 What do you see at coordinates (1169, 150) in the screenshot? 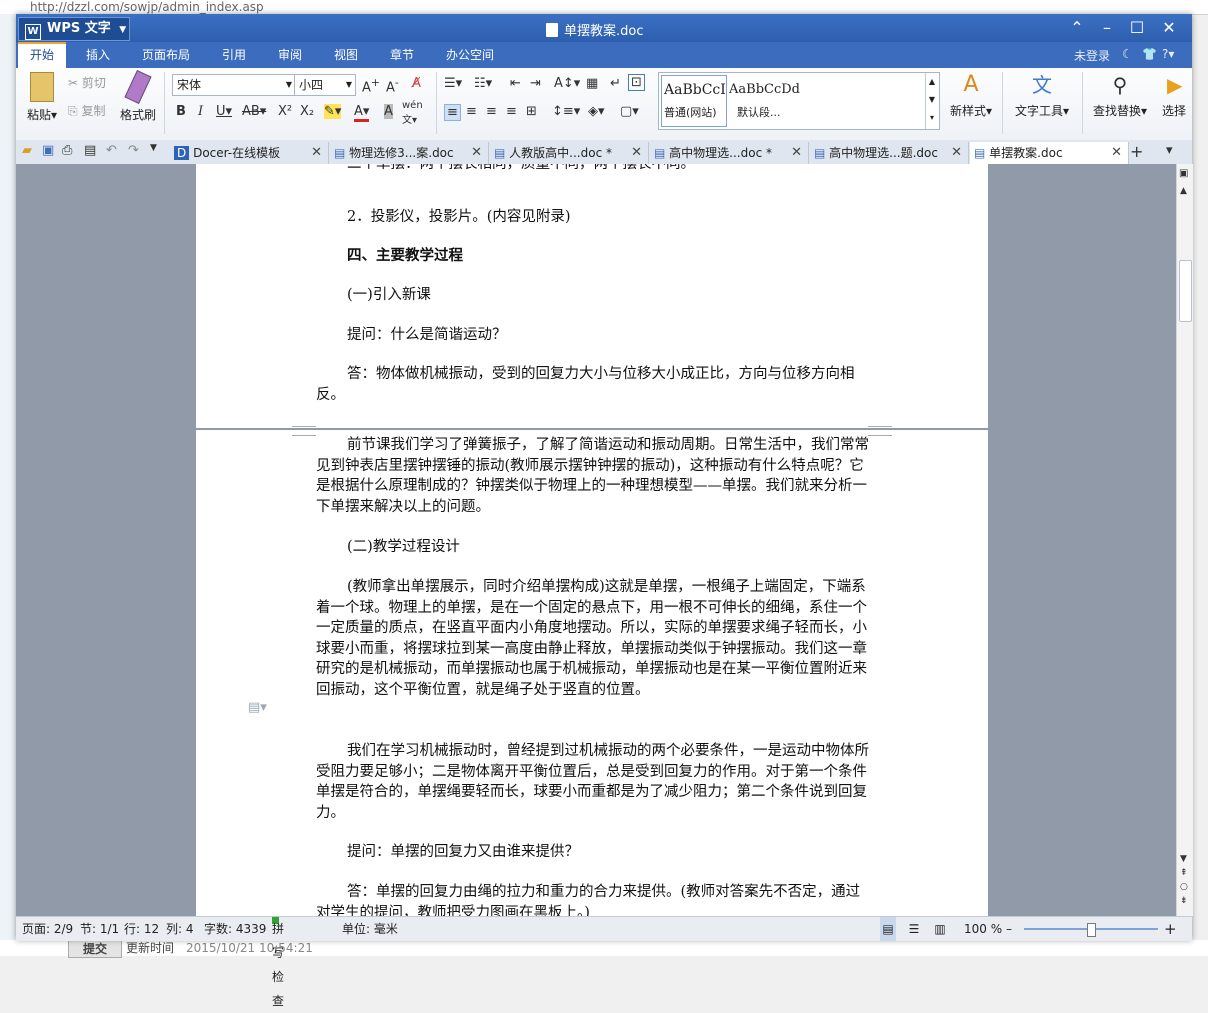
I see `tab-list-icon: ▾` at bounding box center [1169, 150].